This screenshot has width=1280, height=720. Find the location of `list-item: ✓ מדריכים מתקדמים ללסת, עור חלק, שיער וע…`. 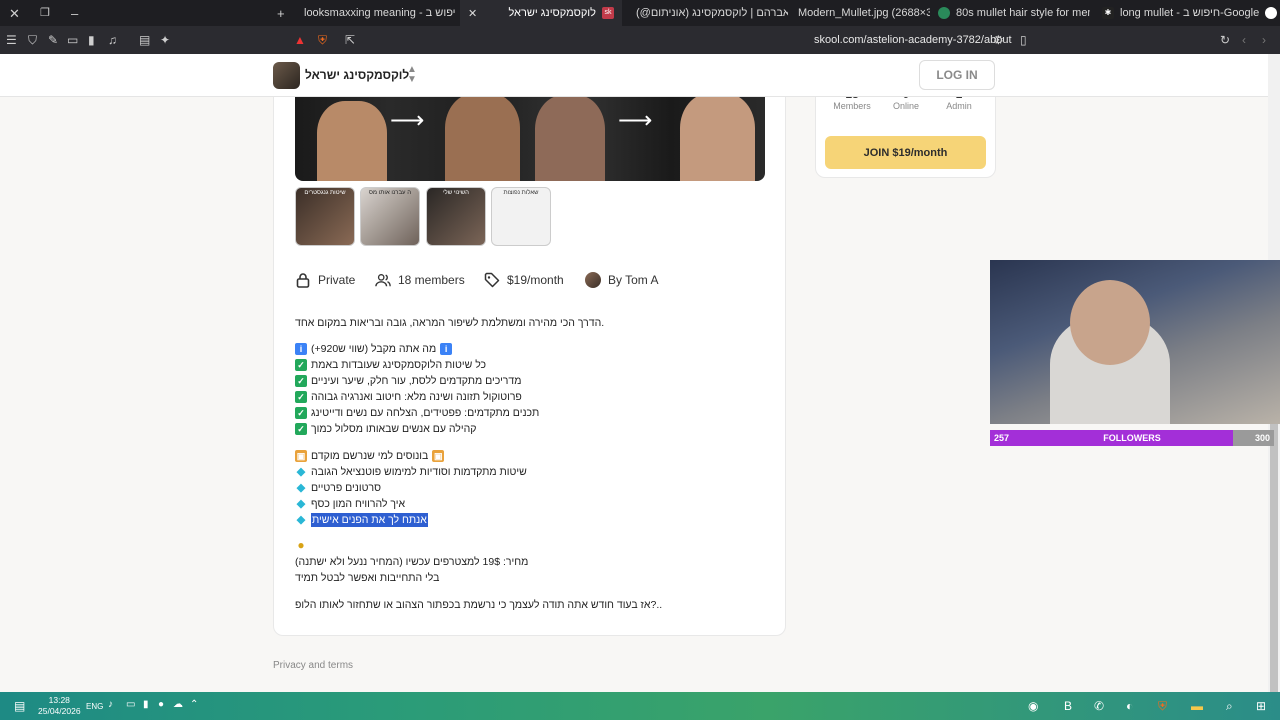

list-item: ✓ מדריכים מתקדמים ללסת, עור חלק, שיער וע… is located at coordinates (408, 381).